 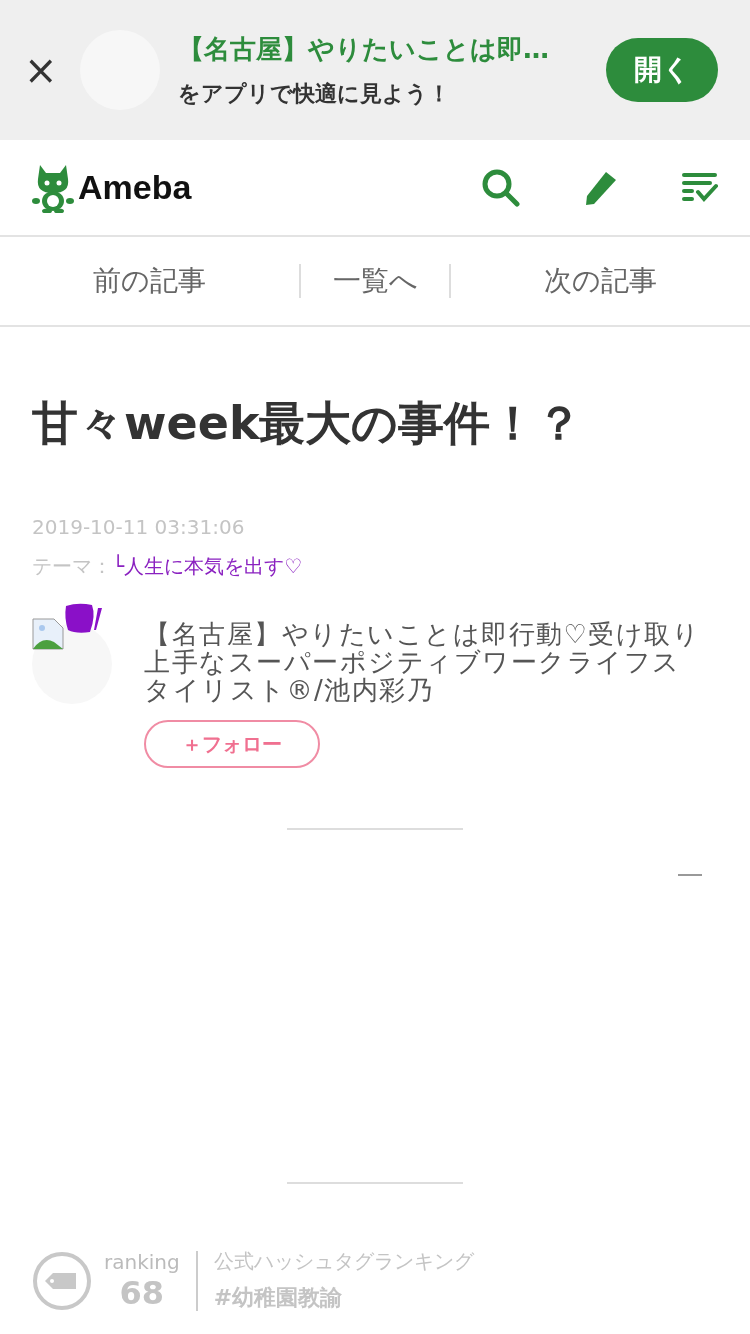 I want to click on broken-image-icon, so click(x=48, y=634).